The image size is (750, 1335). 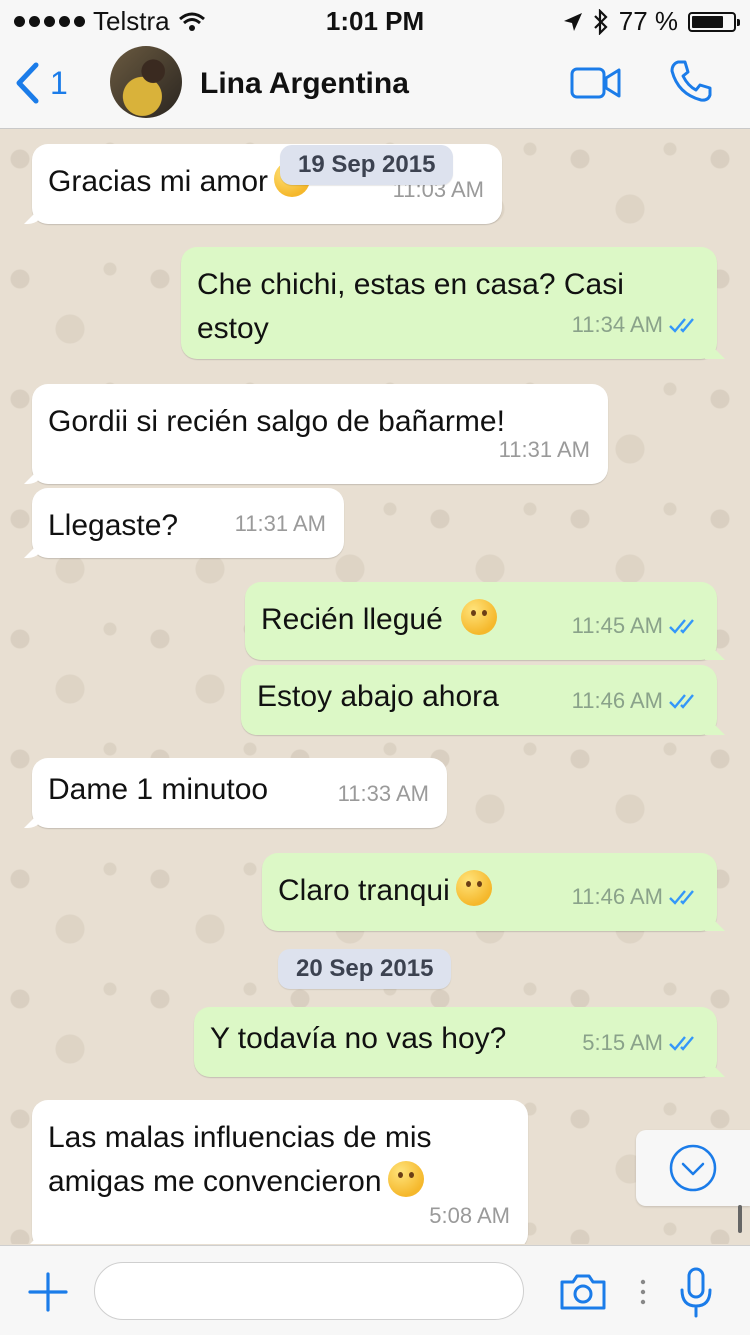 I want to click on message-bubble-outgoing: Claro tranqui 11:46 AM, so click(x=489, y=892).